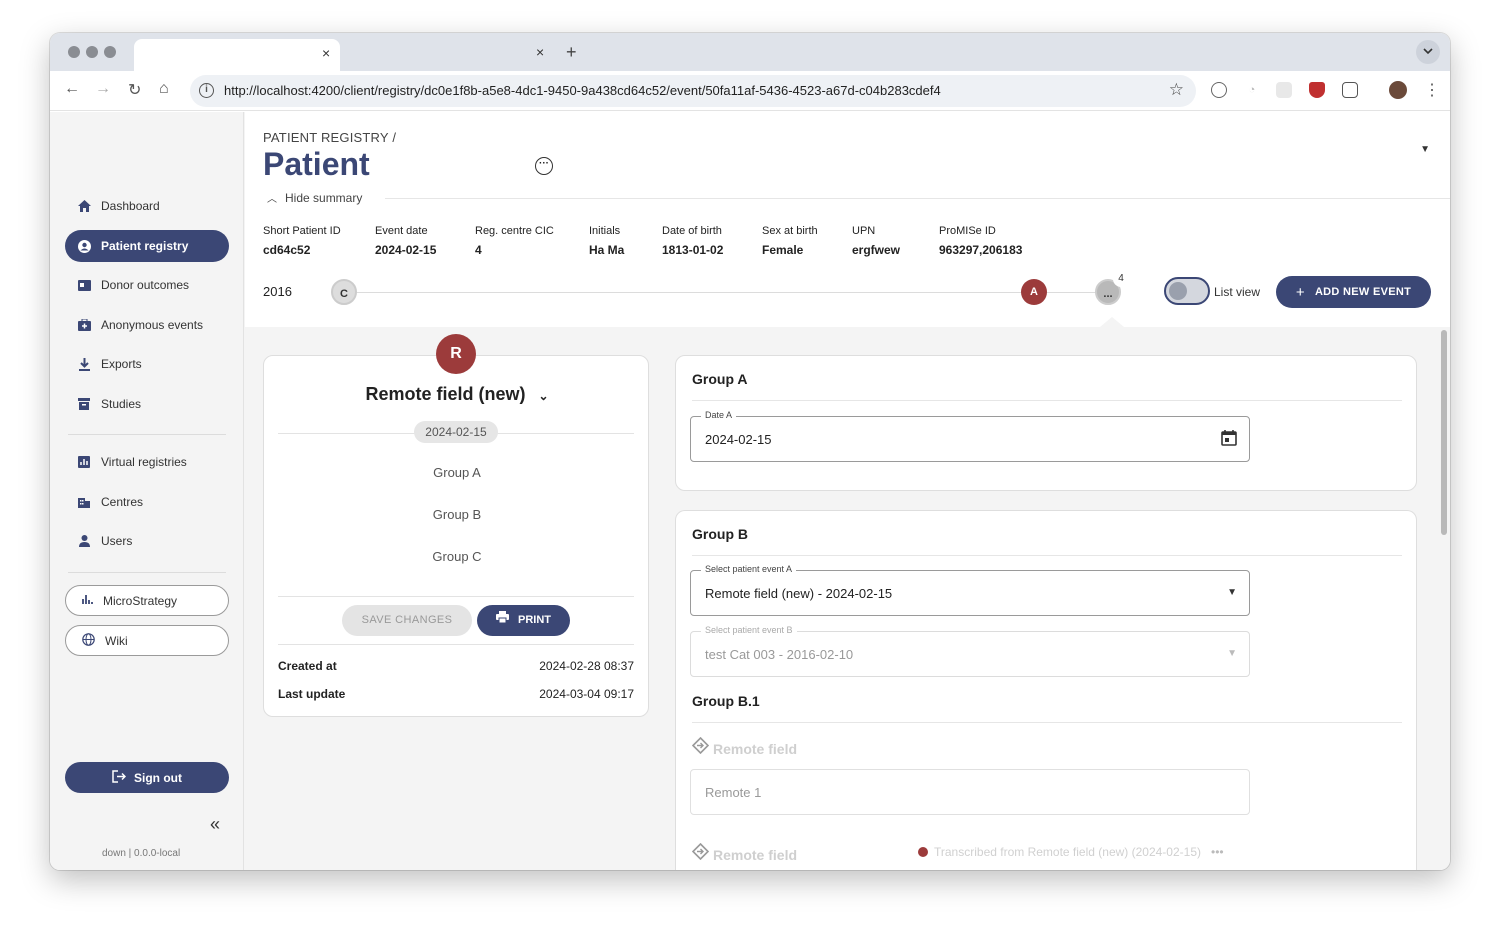  Describe the element at coordinates (147, 206) in the screenshot. I see `sidebar-item-dashboard: Dashboard` at that location.